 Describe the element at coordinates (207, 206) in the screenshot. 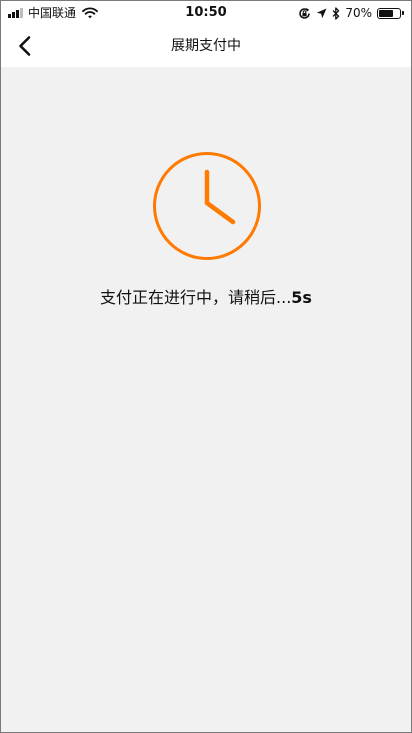

I see `clock-icon` at that location.